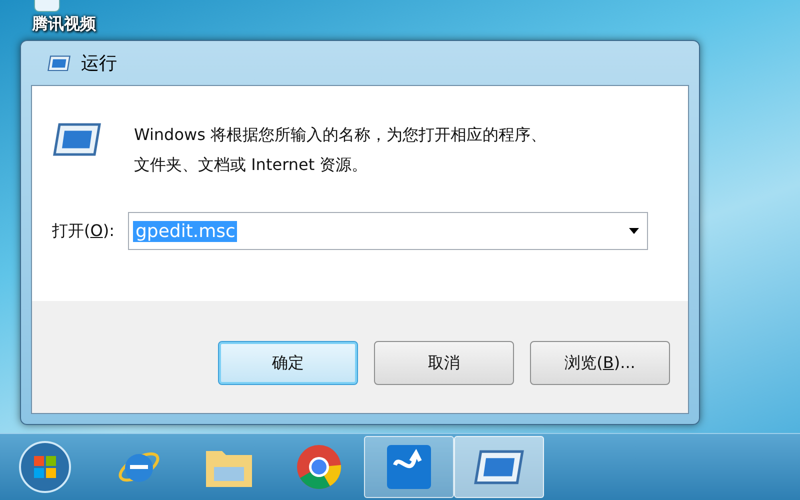 Image resolution: width=800 pixels, height=500 pixels. I want to click on instruction-text: Windows 将根据您所输入的名称，为您打开相应的程序、, so click(340, 135).